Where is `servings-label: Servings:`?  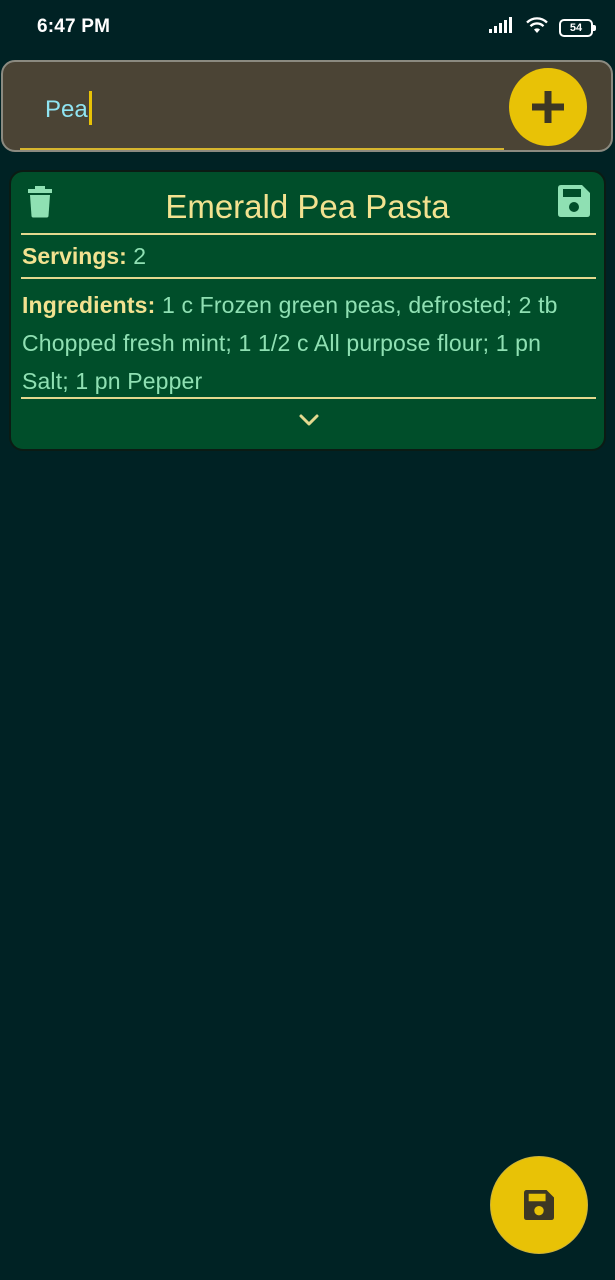 servings-label: Servings: is located at coordinates (74, 256).